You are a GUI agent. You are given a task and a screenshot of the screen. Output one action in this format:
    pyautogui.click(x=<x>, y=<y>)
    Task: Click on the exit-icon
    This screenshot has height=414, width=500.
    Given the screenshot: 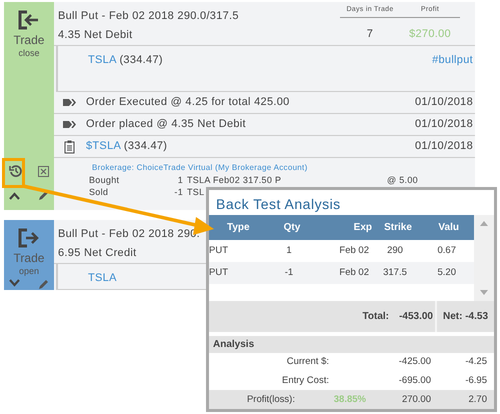 What is the action you would take?
    pyautogui.click(x=29, y=238)
    